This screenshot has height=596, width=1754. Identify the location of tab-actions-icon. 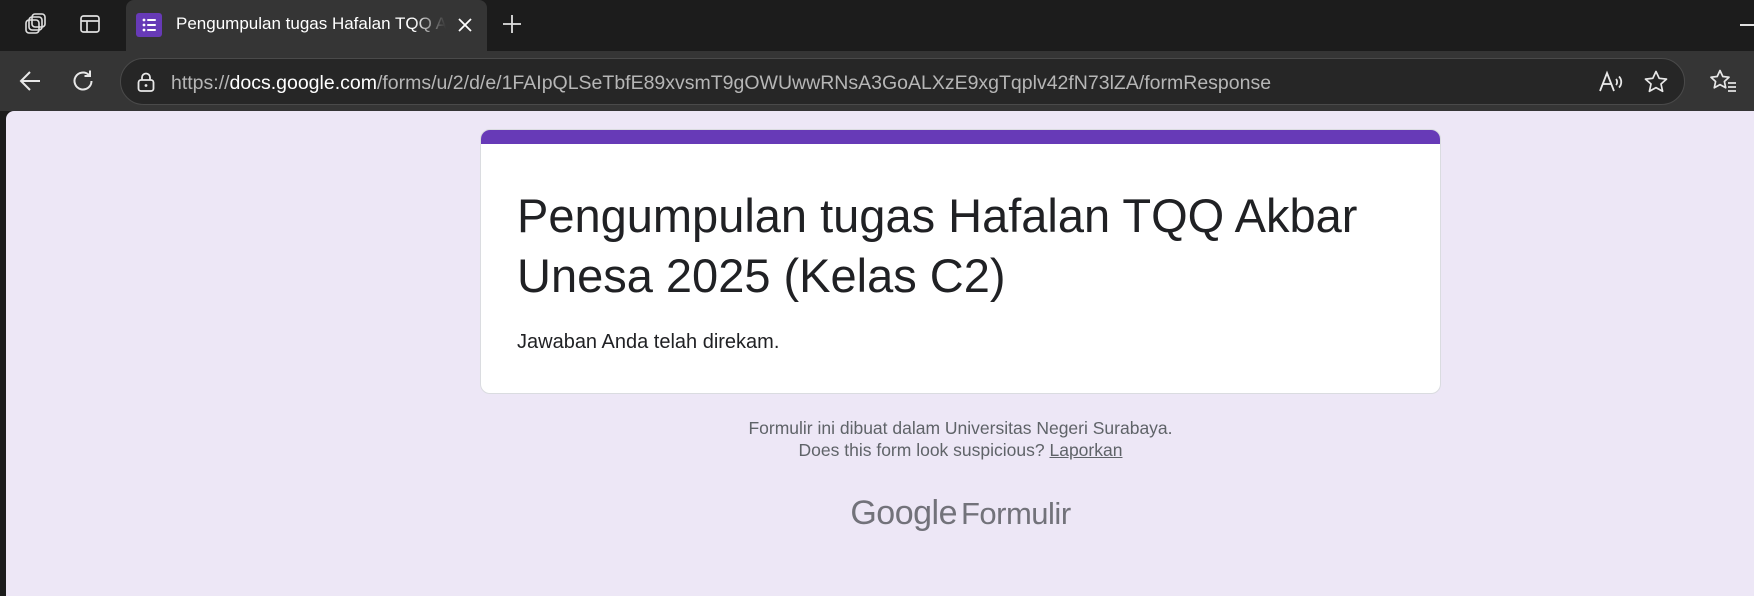
(90, 24).